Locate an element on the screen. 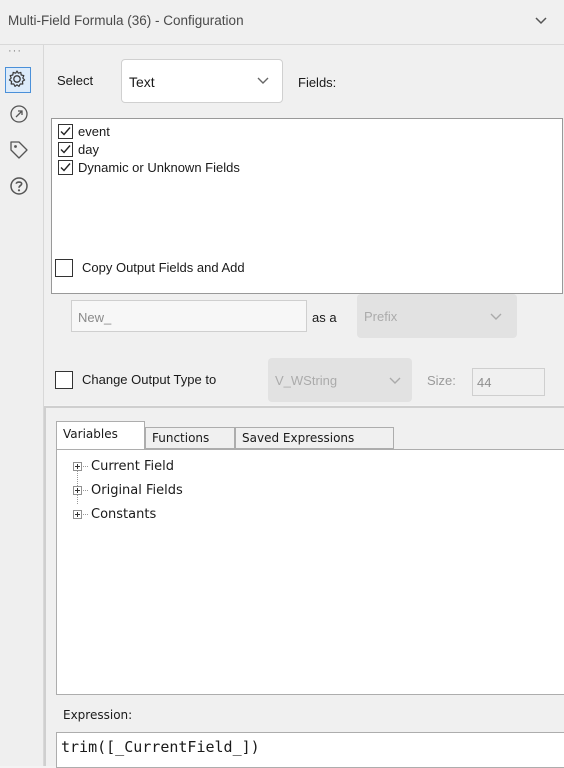 This screenshot has height=768, width=564. tab-saved-expressions: Saved Expressions is located at coordinates (314, 438).